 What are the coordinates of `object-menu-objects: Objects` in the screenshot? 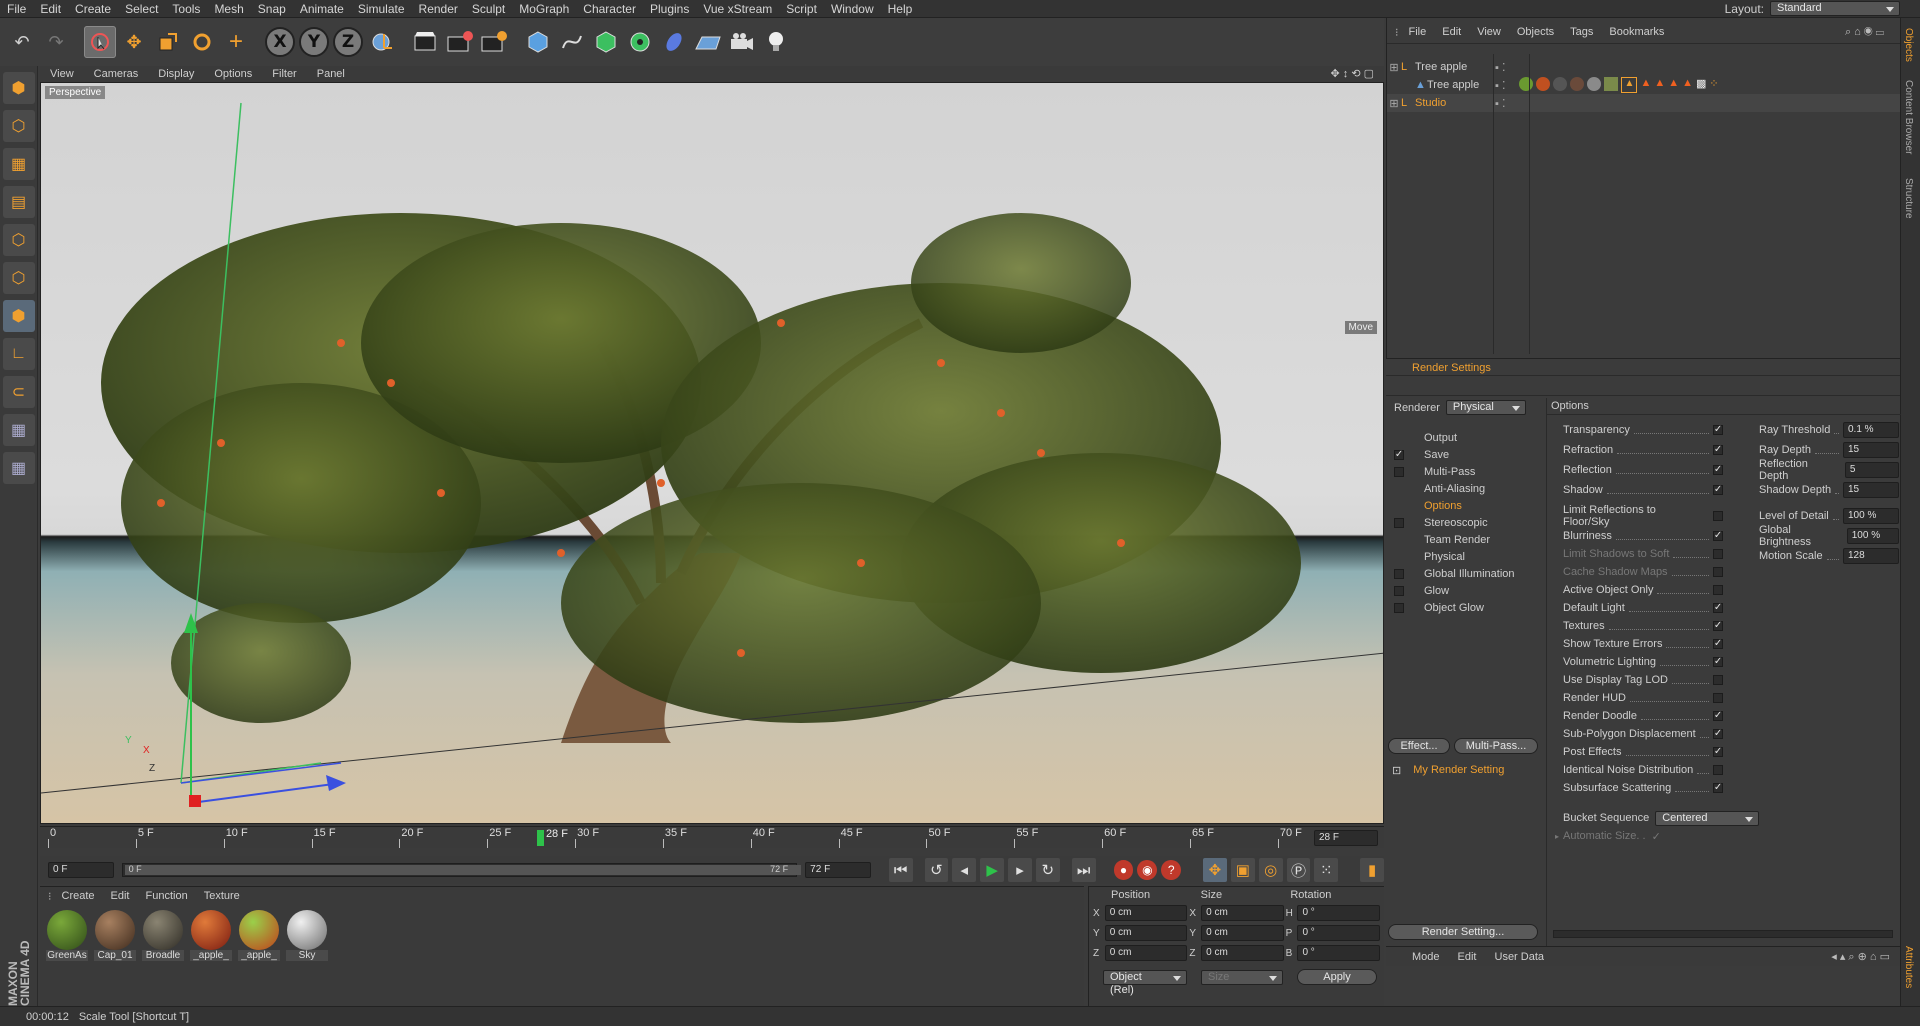 It's located at (1535, 32).